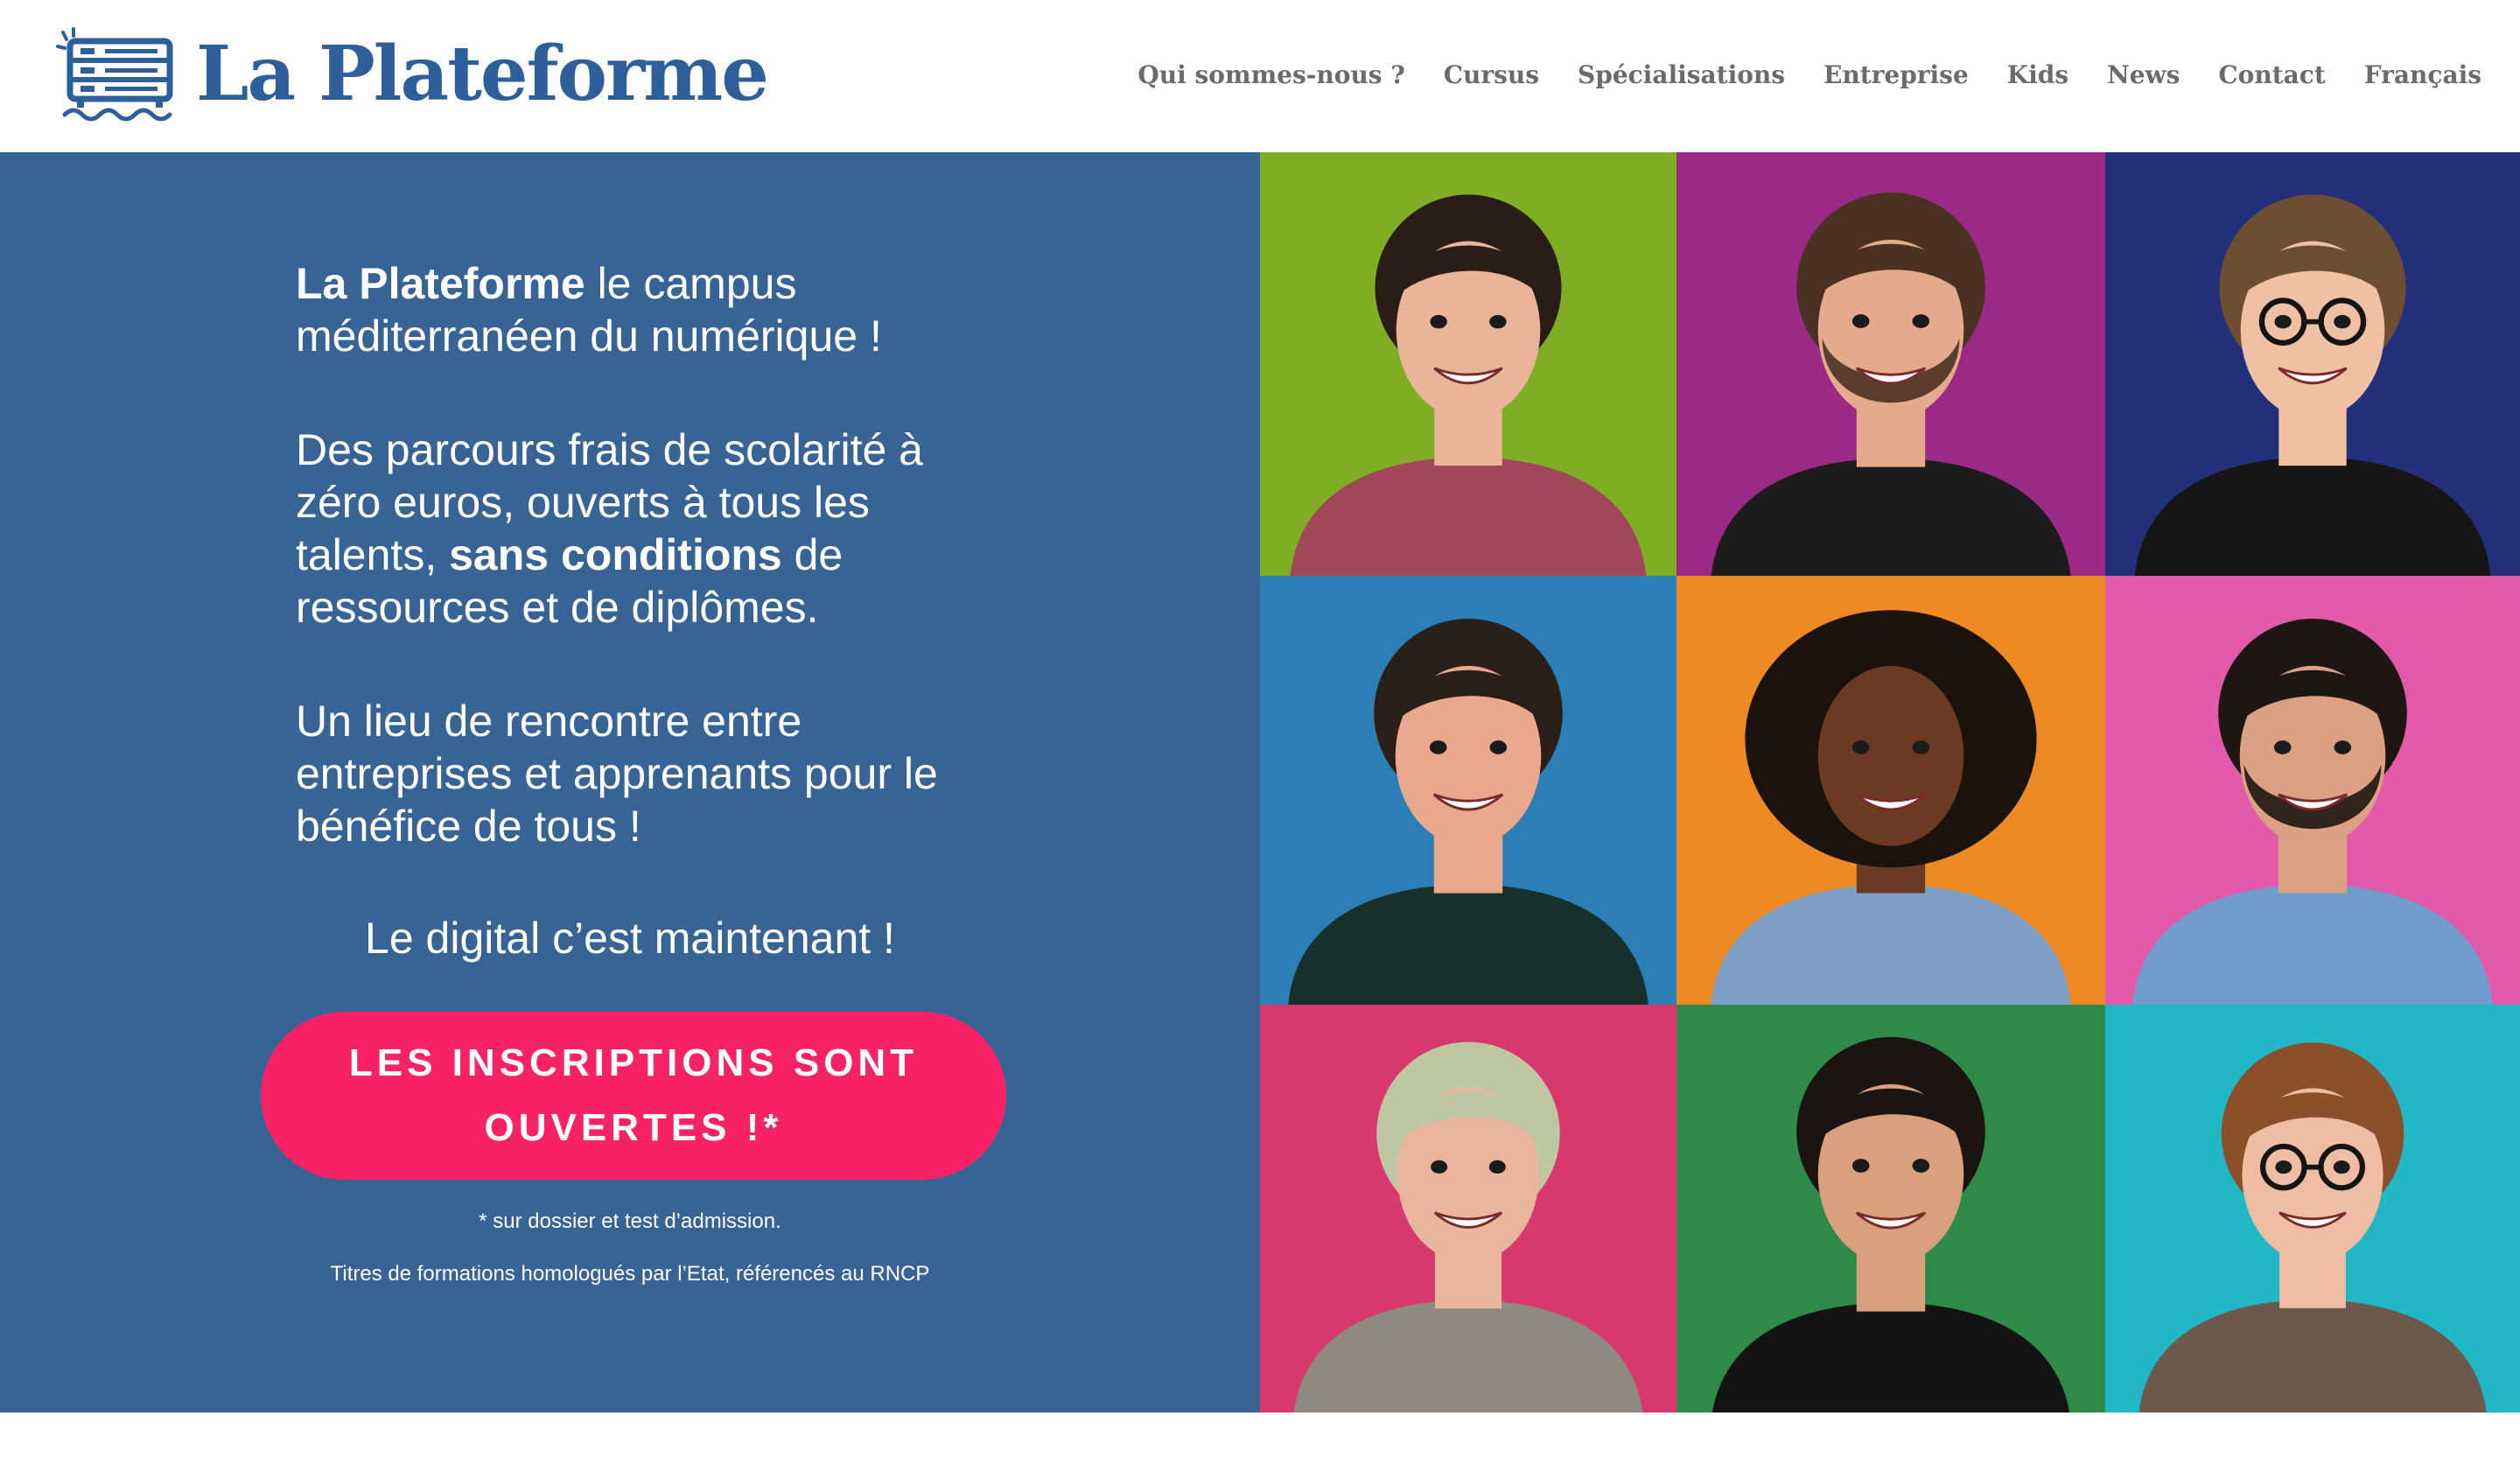  Describe the element at coordinates (1681, 75) in the screenshot. I see `nav-item-specialisations: Spécialisations` at that location.